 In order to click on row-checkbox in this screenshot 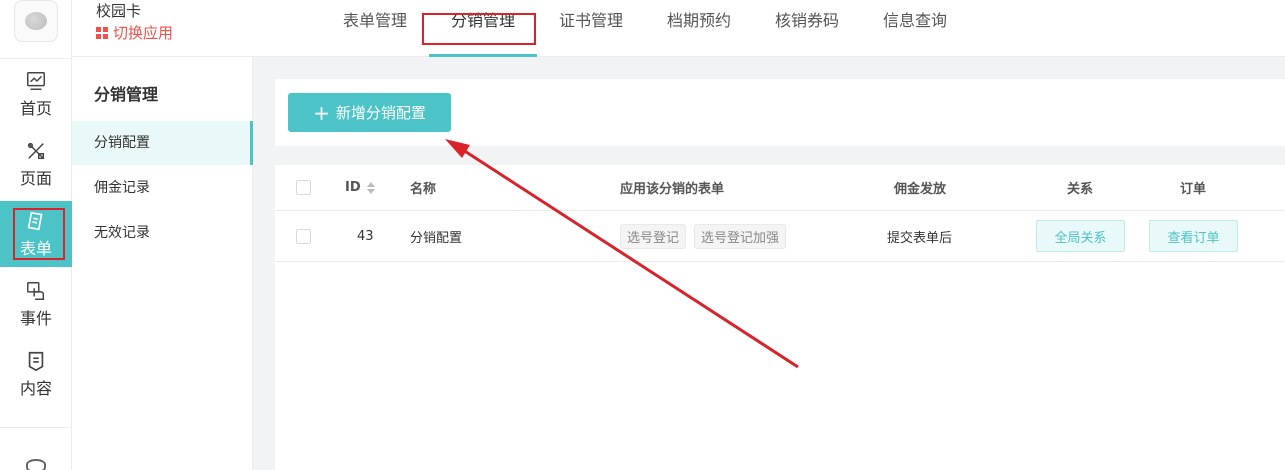, I will do `click(303, 236)`.